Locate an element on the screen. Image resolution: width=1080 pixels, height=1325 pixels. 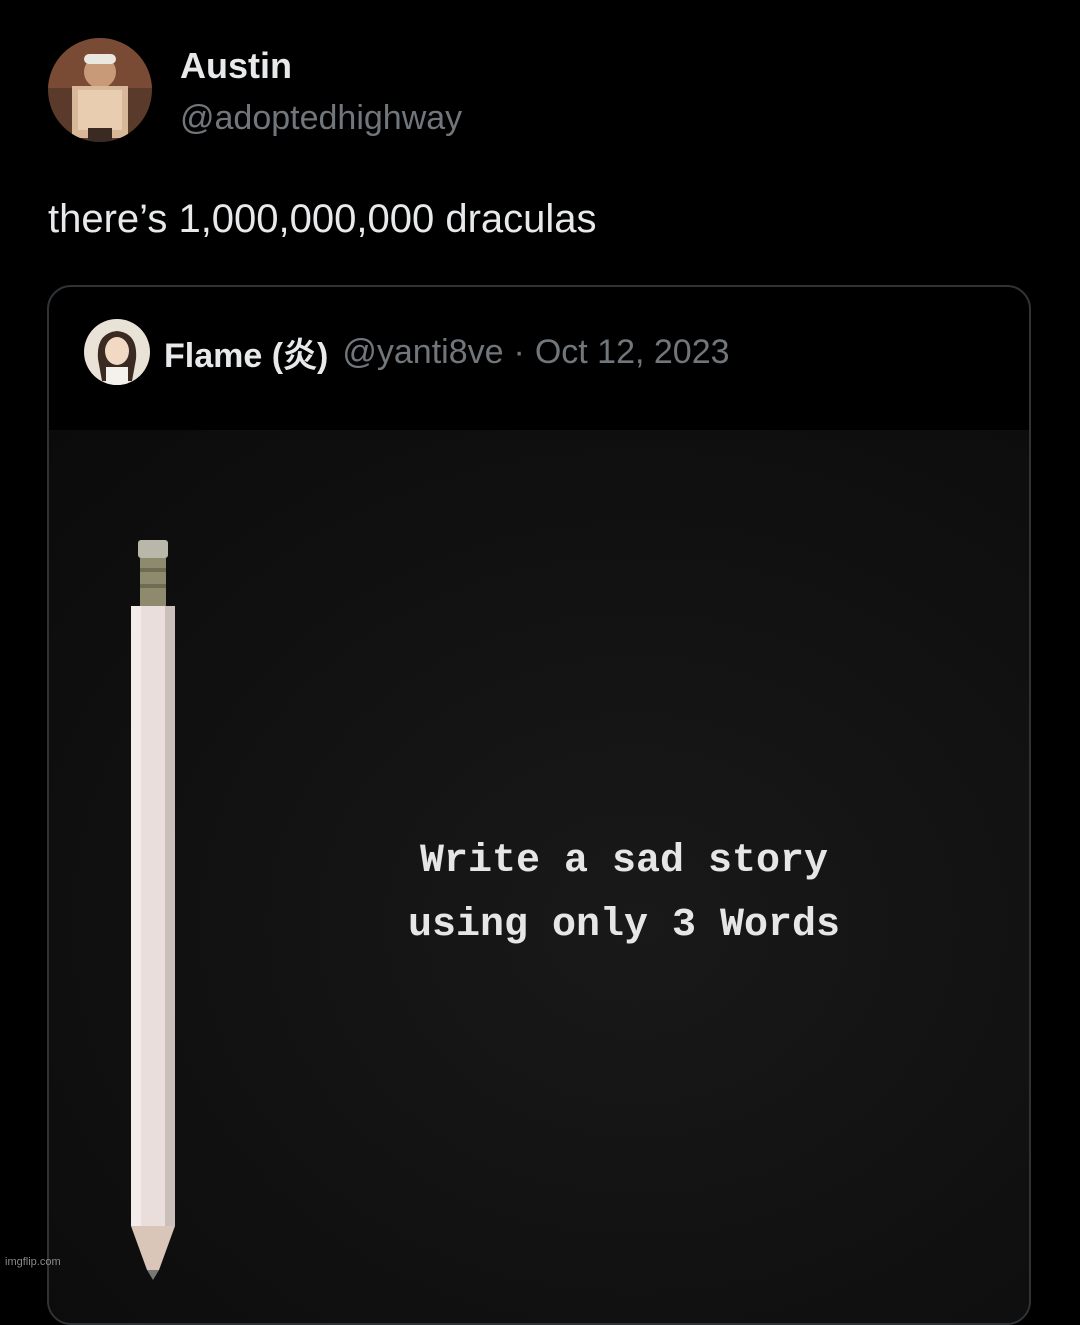
quoted-tweet-header: Flame (炎) @yanti8ve · Oct 12, 2023 is located at coordinates (407, 352).